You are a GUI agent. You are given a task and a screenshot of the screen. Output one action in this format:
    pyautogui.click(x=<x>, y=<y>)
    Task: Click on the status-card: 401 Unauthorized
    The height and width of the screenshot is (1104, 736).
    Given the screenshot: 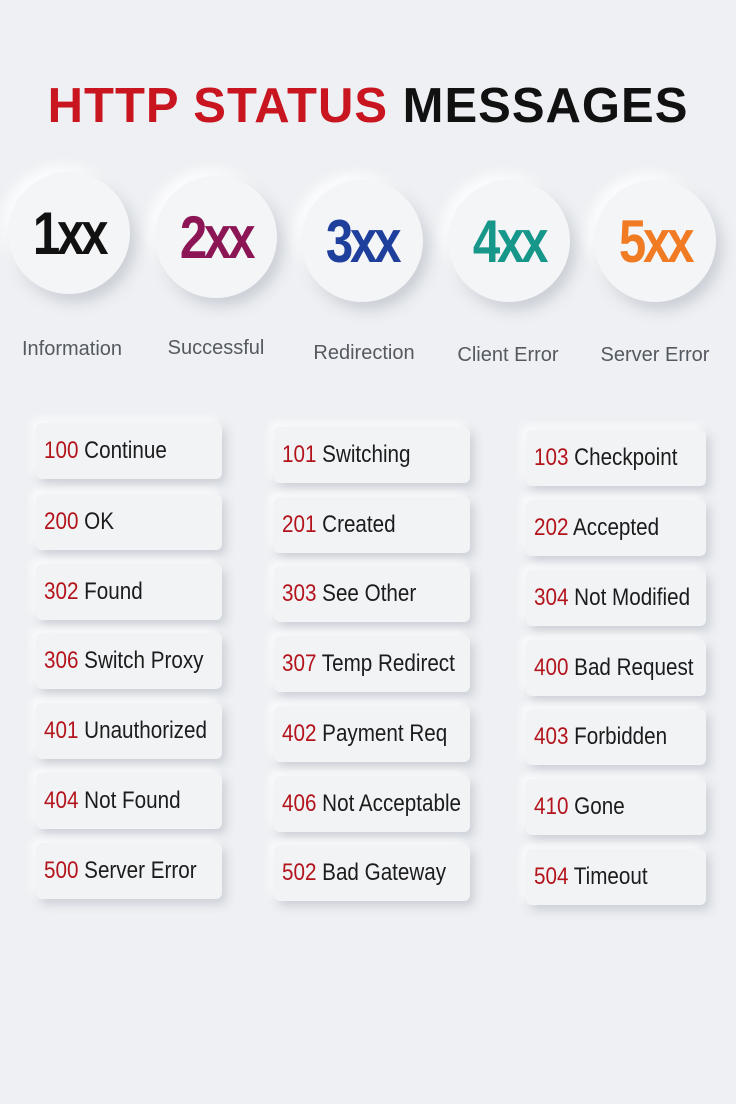 What is the action you would take?
    pyautogui.click(x=129, y=731)
    